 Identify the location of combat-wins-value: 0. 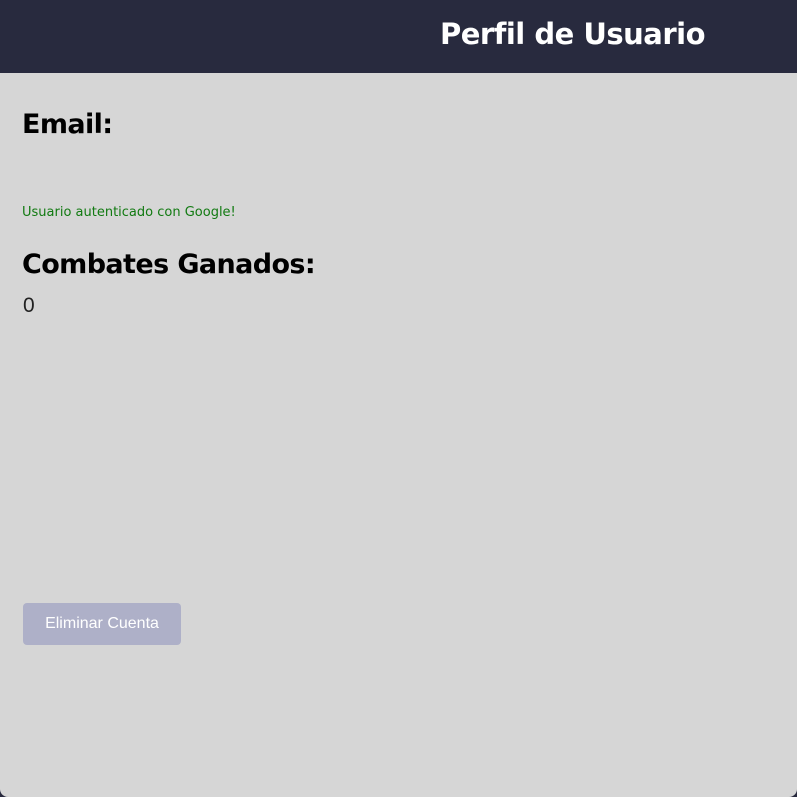
(29, 305).